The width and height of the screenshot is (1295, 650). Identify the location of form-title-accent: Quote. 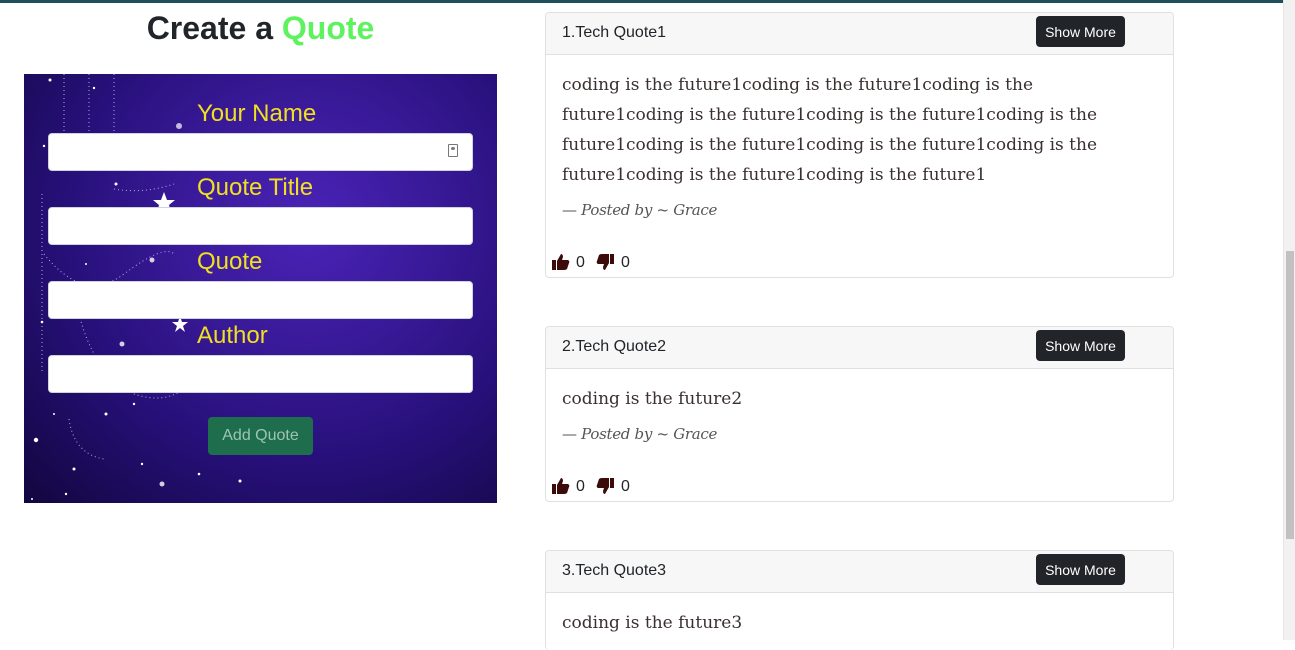
(328, 28).